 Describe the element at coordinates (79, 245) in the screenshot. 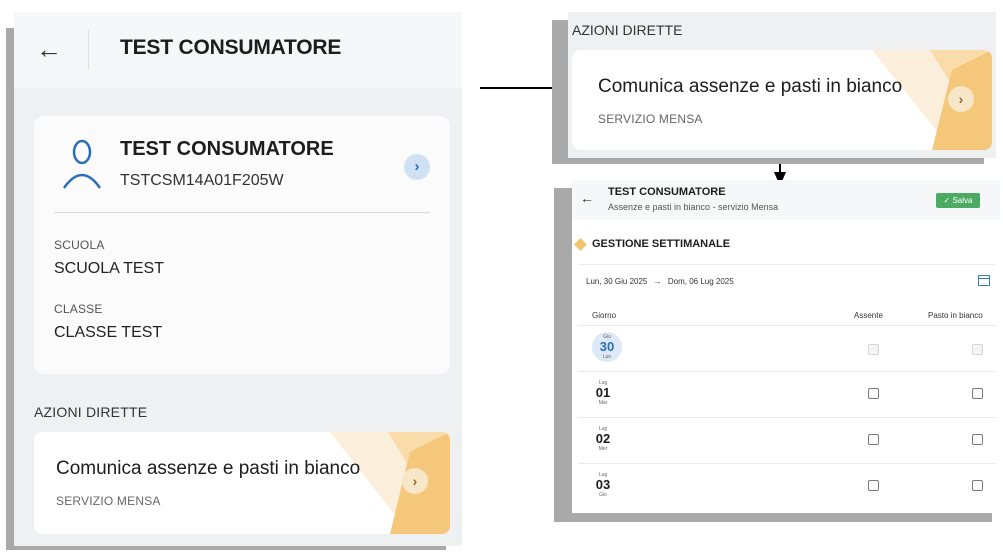

I see `school-label: SCUOLA` at that location.